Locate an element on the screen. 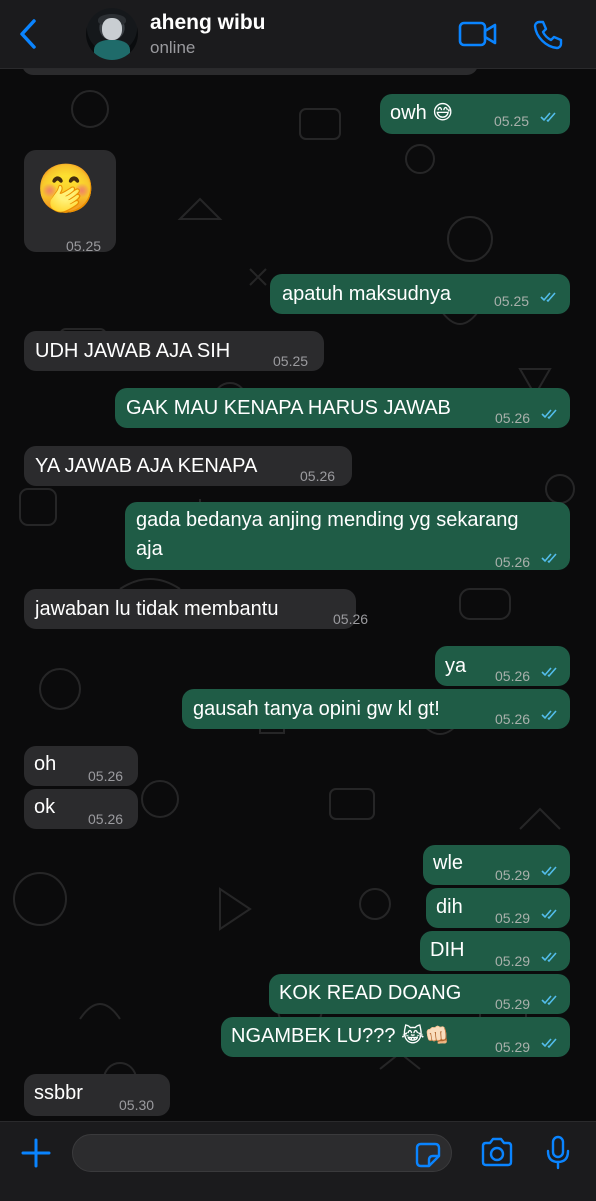  avatar is located at coordinates (112, 34).